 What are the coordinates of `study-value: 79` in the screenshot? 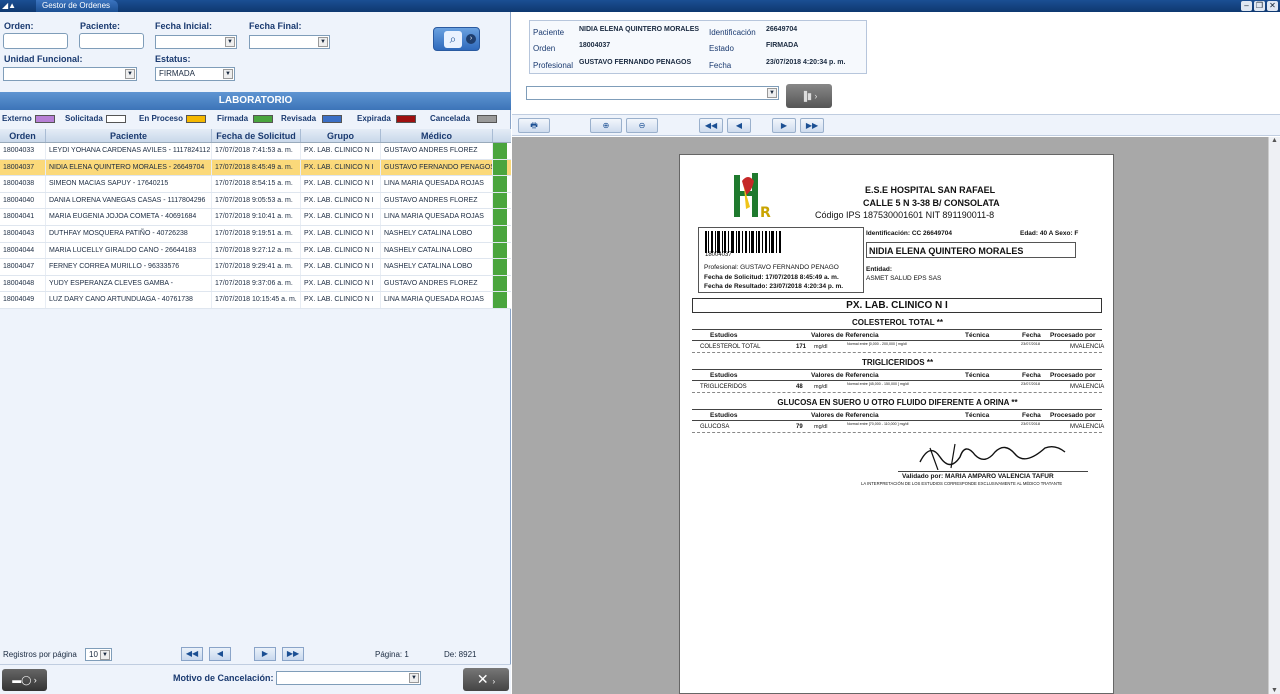 It's located at (799, 427).